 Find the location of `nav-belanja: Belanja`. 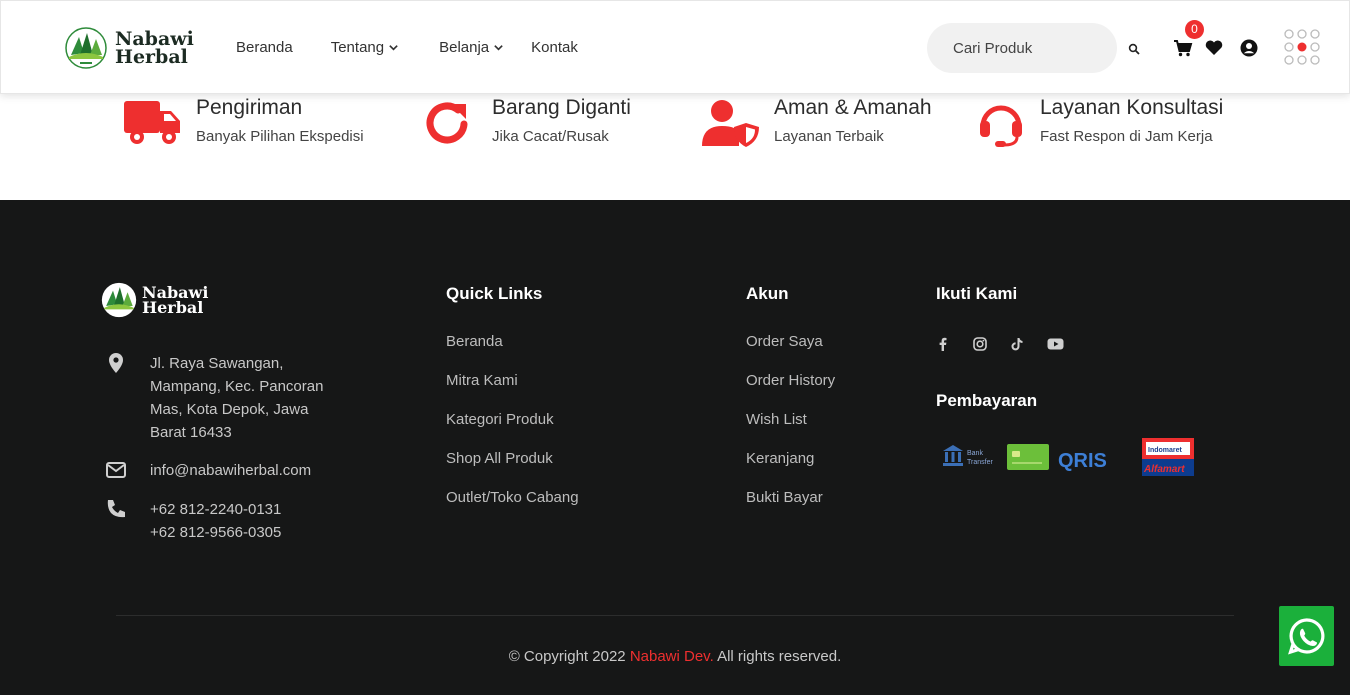

nav-belanja: Belanja is located at coordinates (471, 47).